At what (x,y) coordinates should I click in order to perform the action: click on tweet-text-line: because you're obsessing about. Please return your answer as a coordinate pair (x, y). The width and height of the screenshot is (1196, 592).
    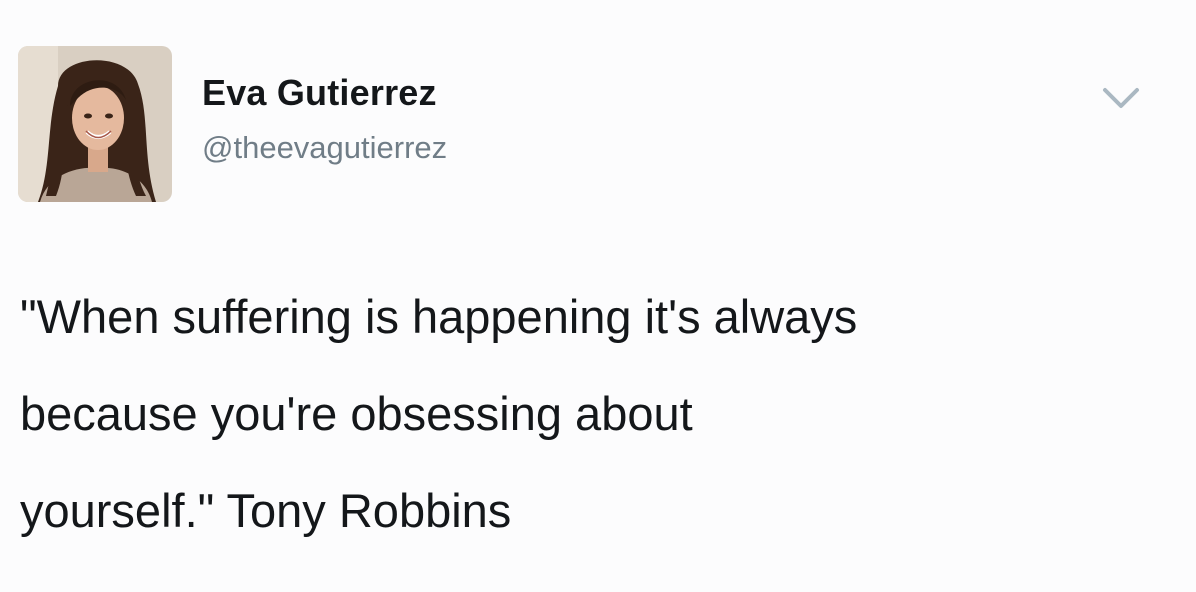
    Looking at the image, I should click on (356, 413).